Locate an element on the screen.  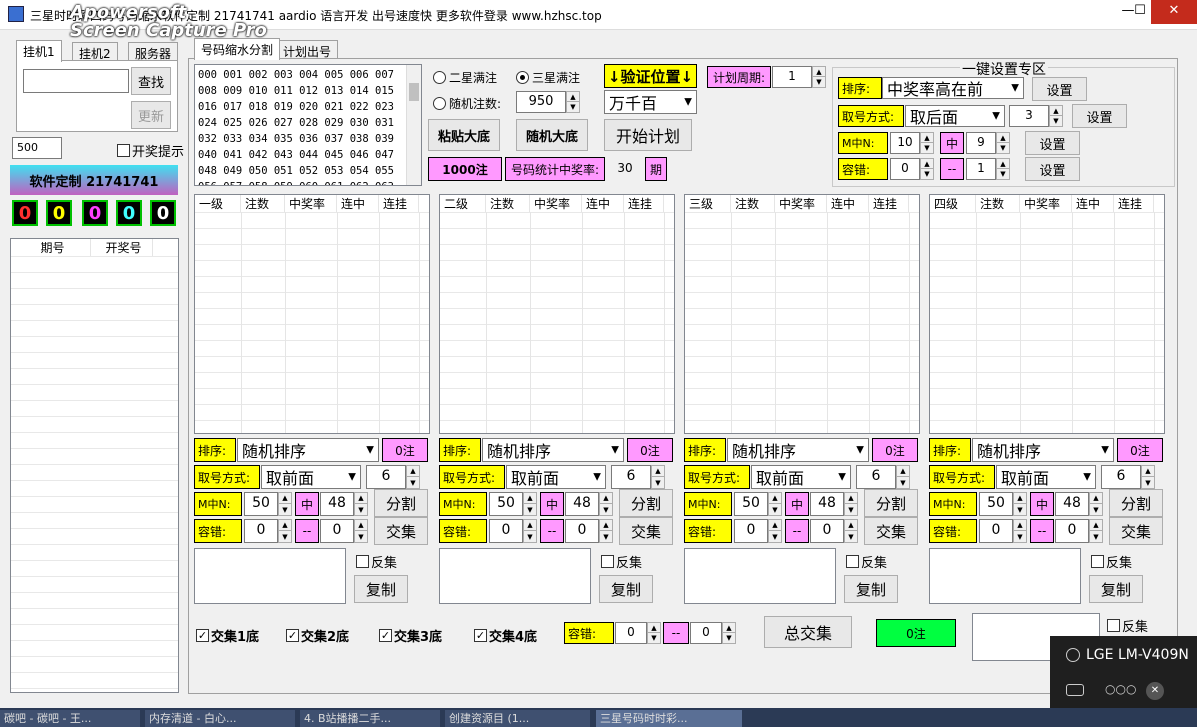
level-result-table: 三级 注数 中奖率 连中 连挂 is located at coordinates (802, 314).